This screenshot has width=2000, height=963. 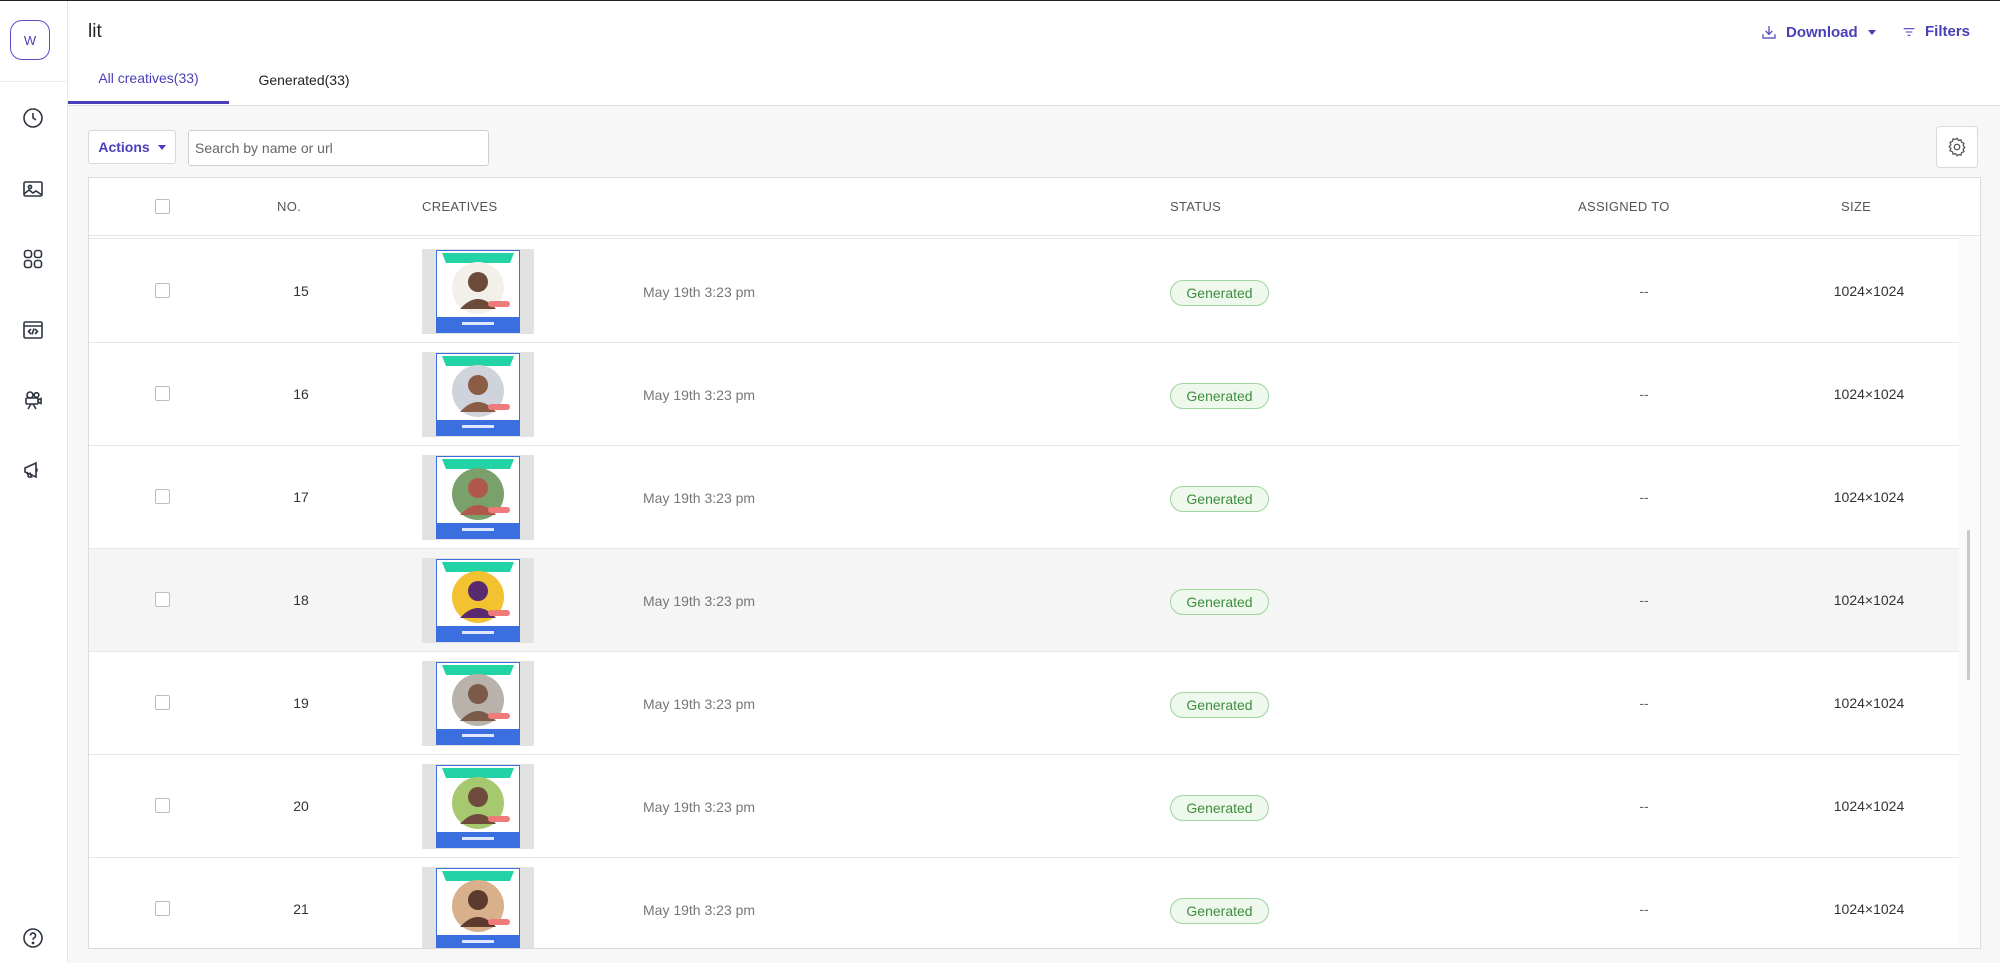 I want to click on table-row: 21 May 19th 3:23 pm Generated -- 1024×1024, so click(x=1024, y=903).